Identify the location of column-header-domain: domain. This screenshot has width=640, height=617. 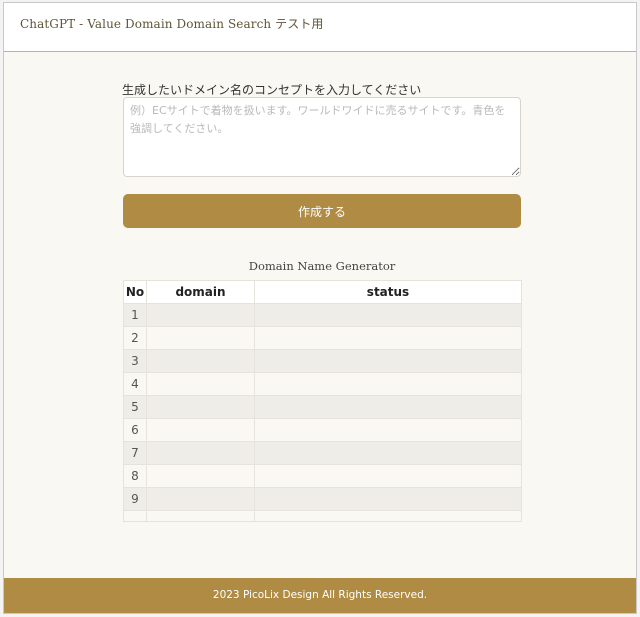
(200, 292).